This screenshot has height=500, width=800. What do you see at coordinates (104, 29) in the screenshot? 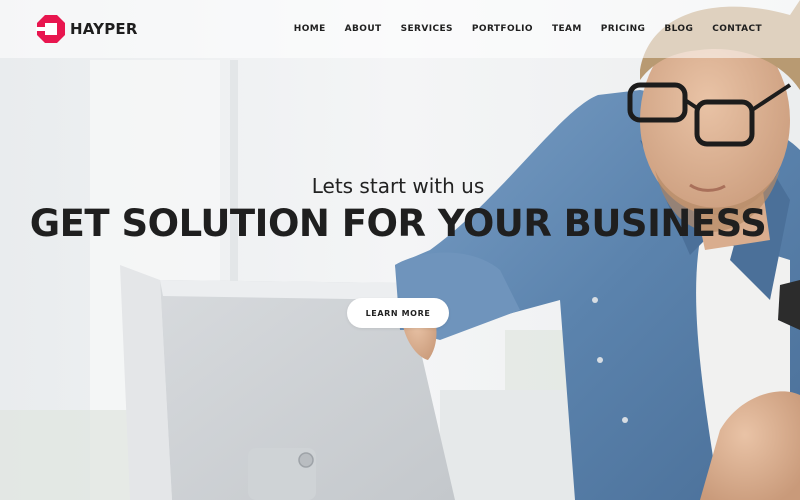
I see `brand-name: HAYPER` at bounding box center [104, 29].